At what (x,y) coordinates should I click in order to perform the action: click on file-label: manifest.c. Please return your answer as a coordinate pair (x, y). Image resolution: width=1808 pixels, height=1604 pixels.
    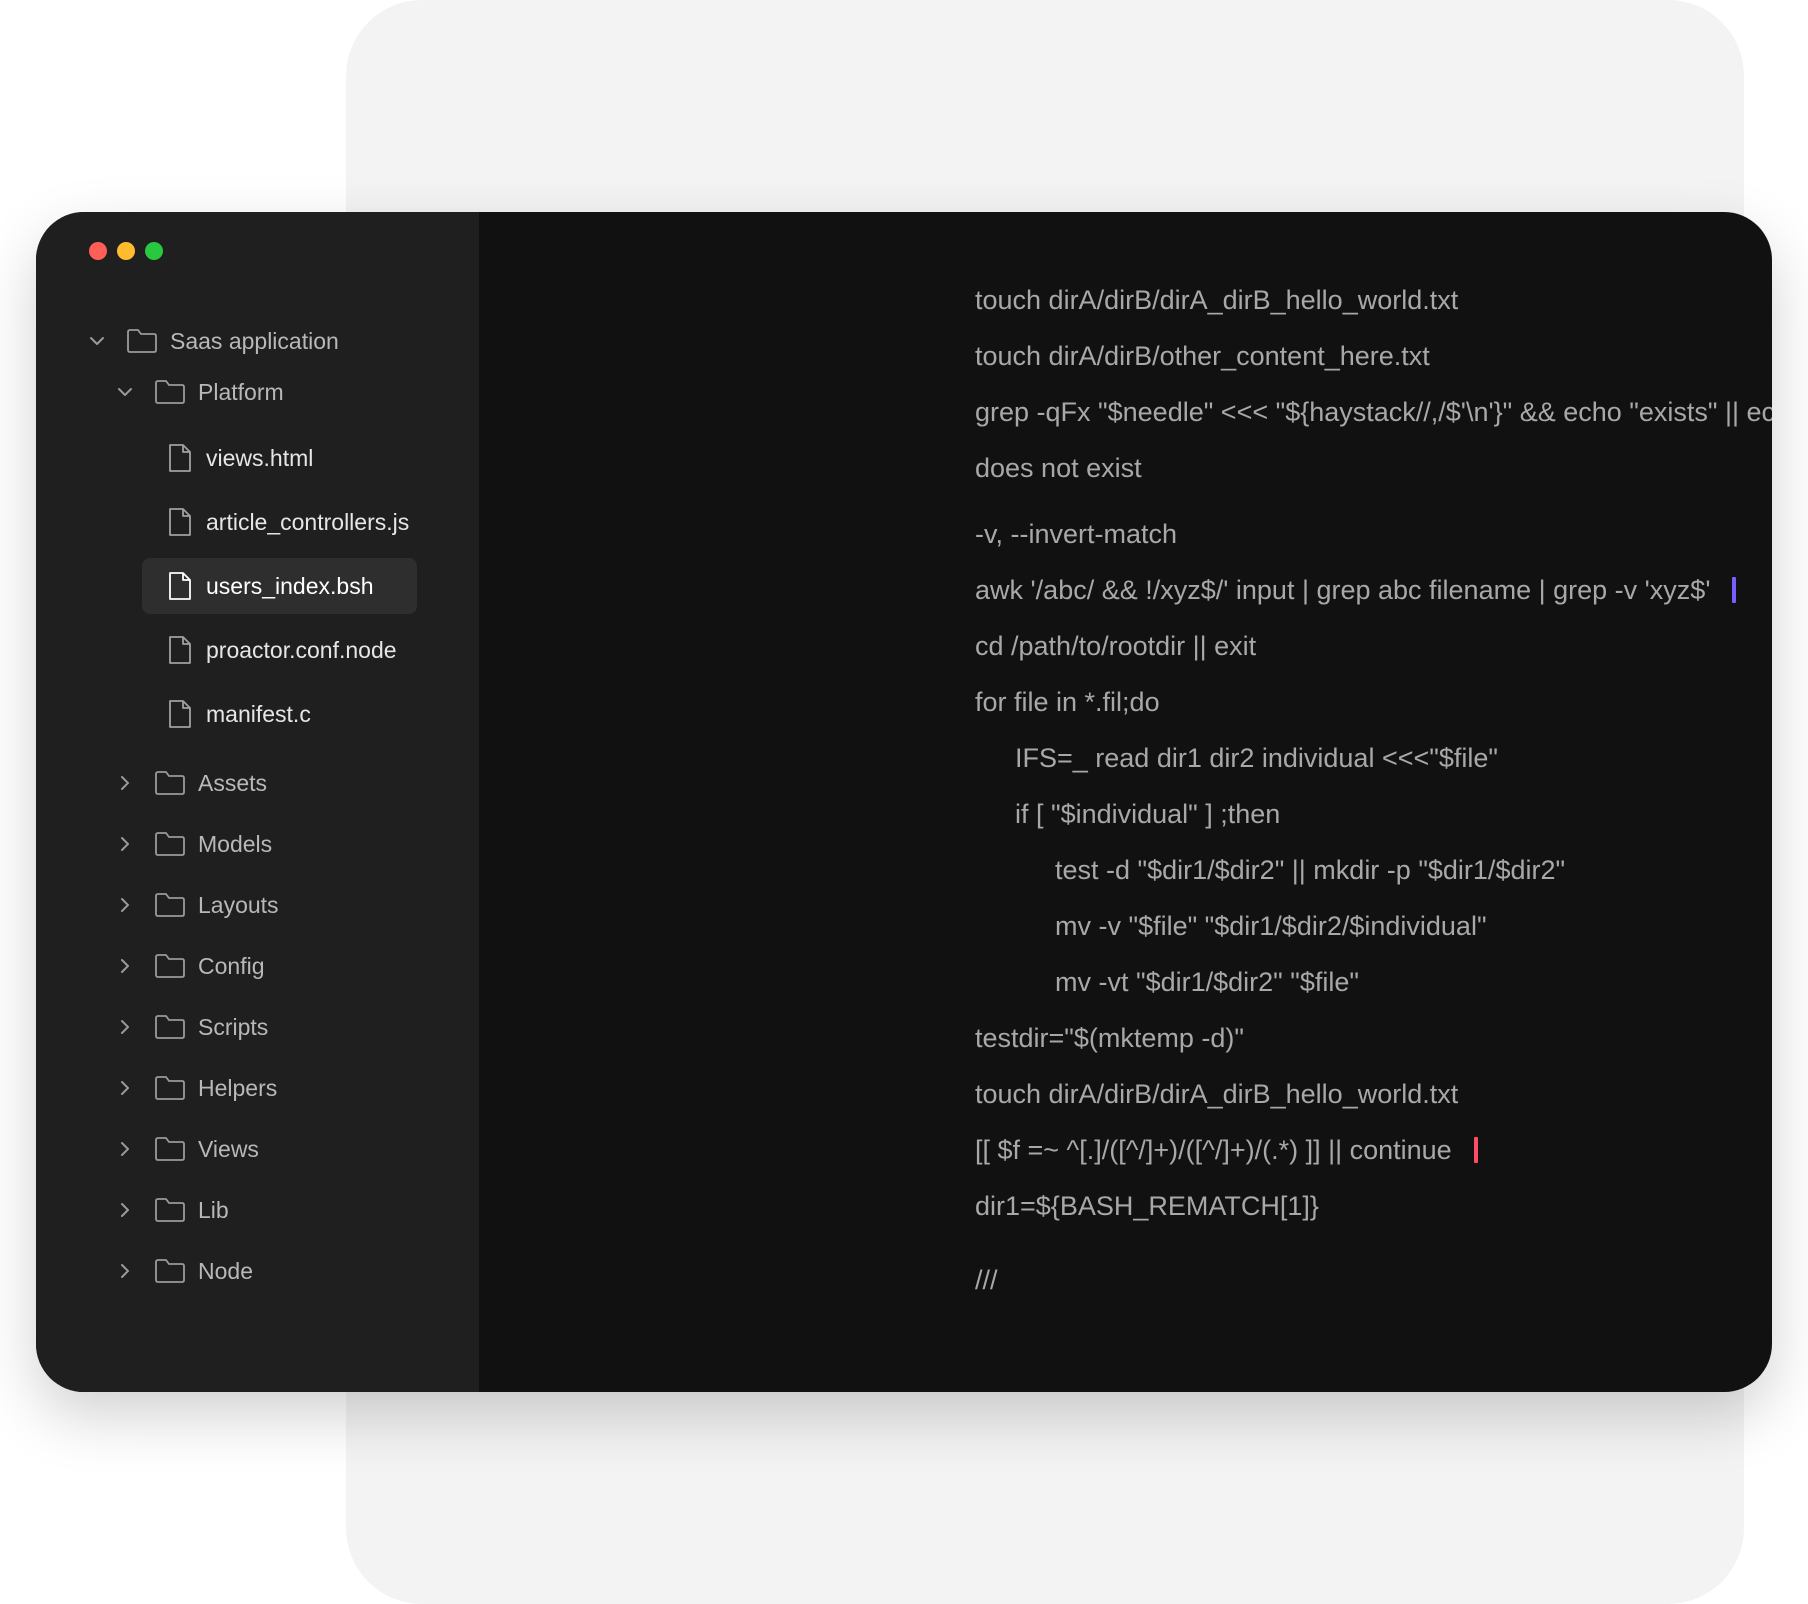
    Looking at the image, I should click on (258, 713).